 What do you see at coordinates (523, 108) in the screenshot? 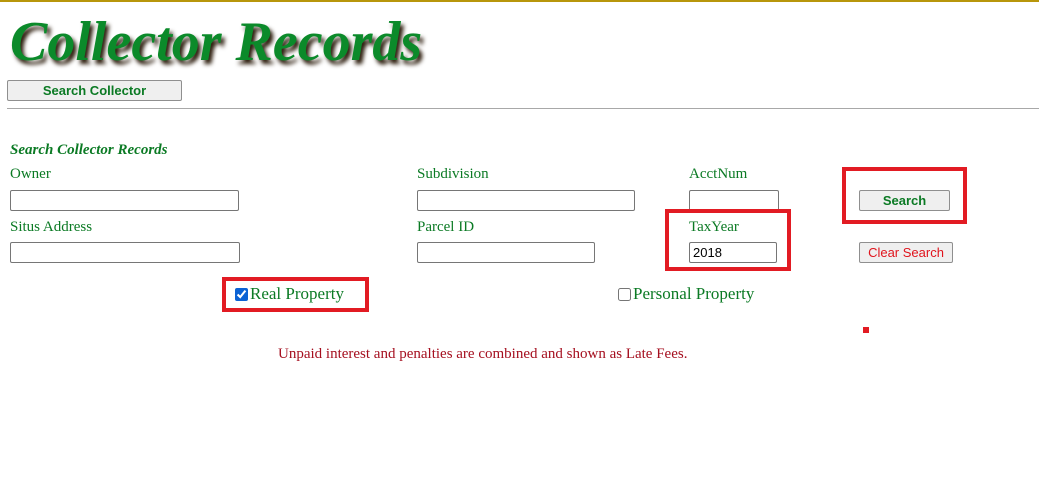
I see `divider` at bounding box center [523, 108].